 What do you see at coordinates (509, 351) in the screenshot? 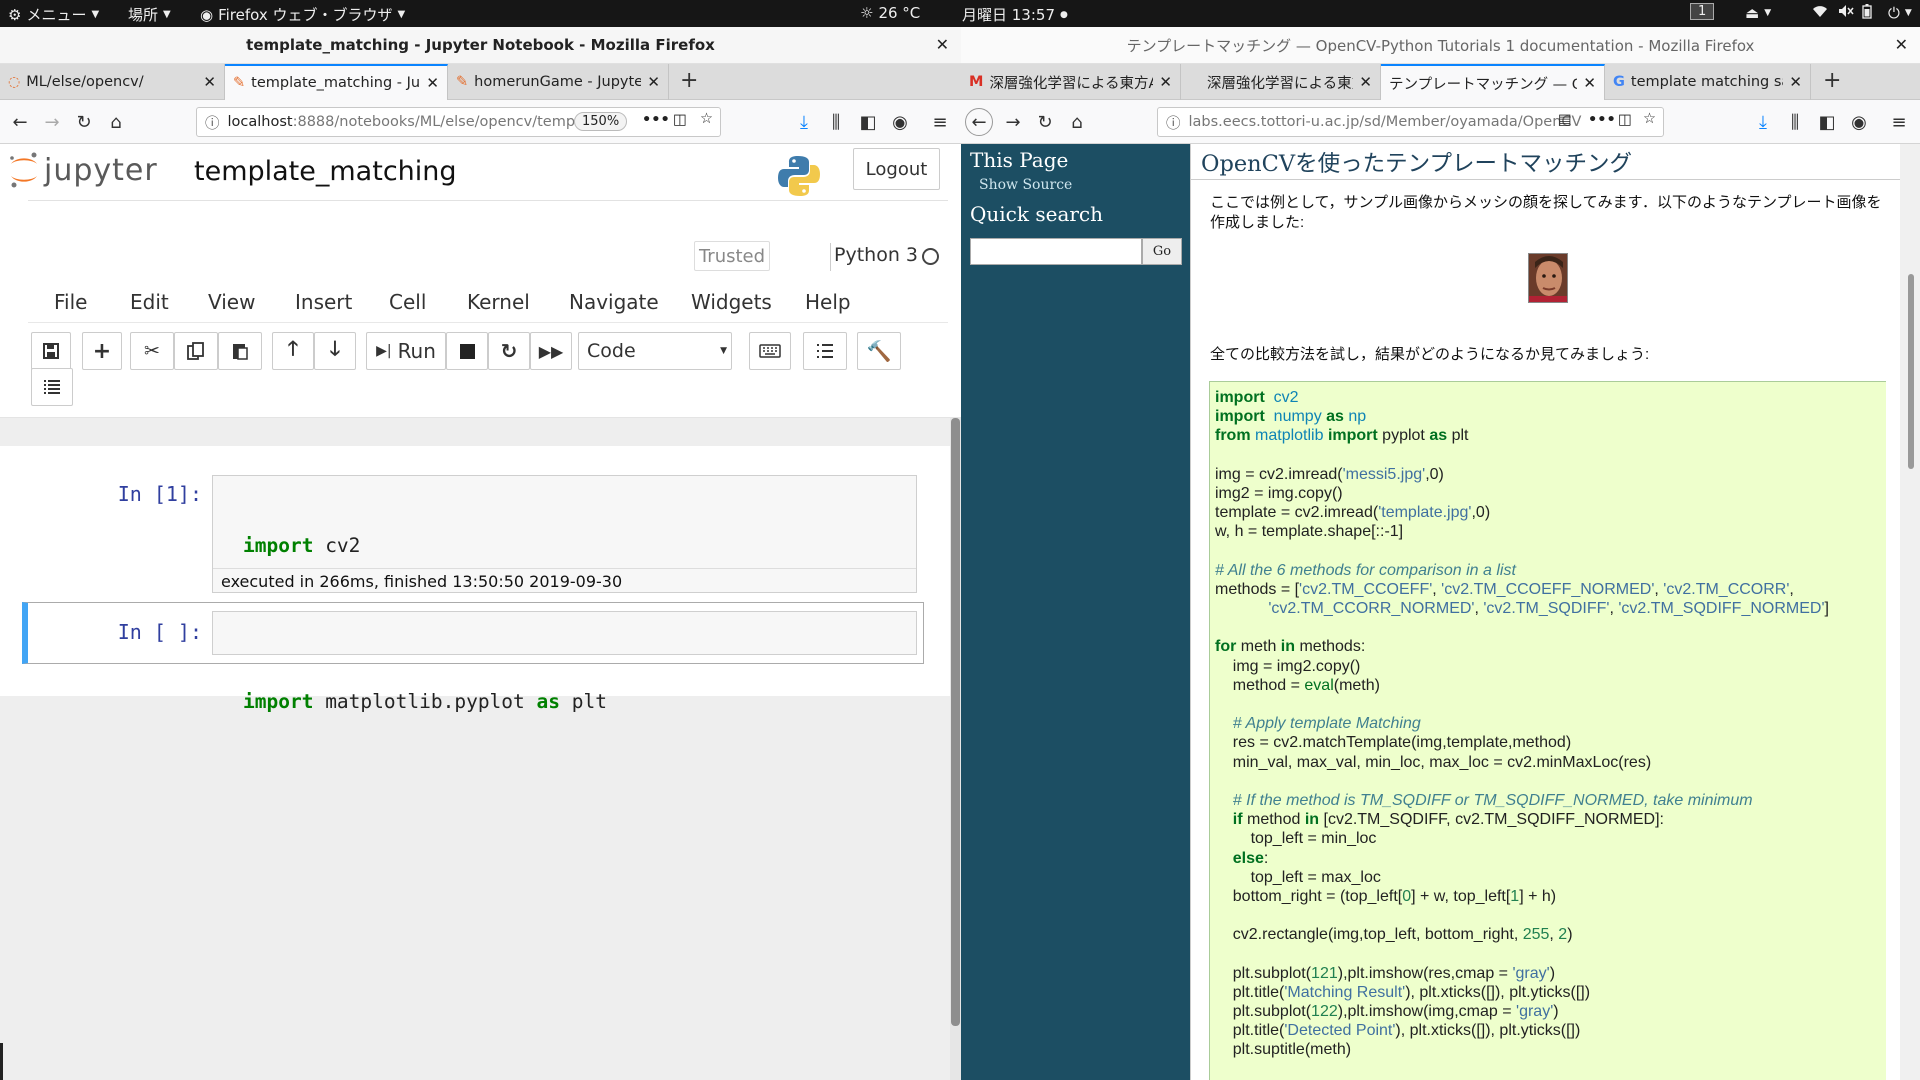
I see `restart-button: ↻` at bounding box center [509, 351].